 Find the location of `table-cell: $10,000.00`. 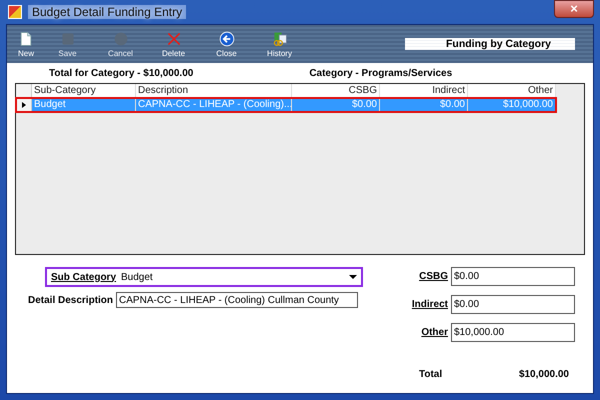

table-cell: $10,000.00 is located at coordinates (512, 105).